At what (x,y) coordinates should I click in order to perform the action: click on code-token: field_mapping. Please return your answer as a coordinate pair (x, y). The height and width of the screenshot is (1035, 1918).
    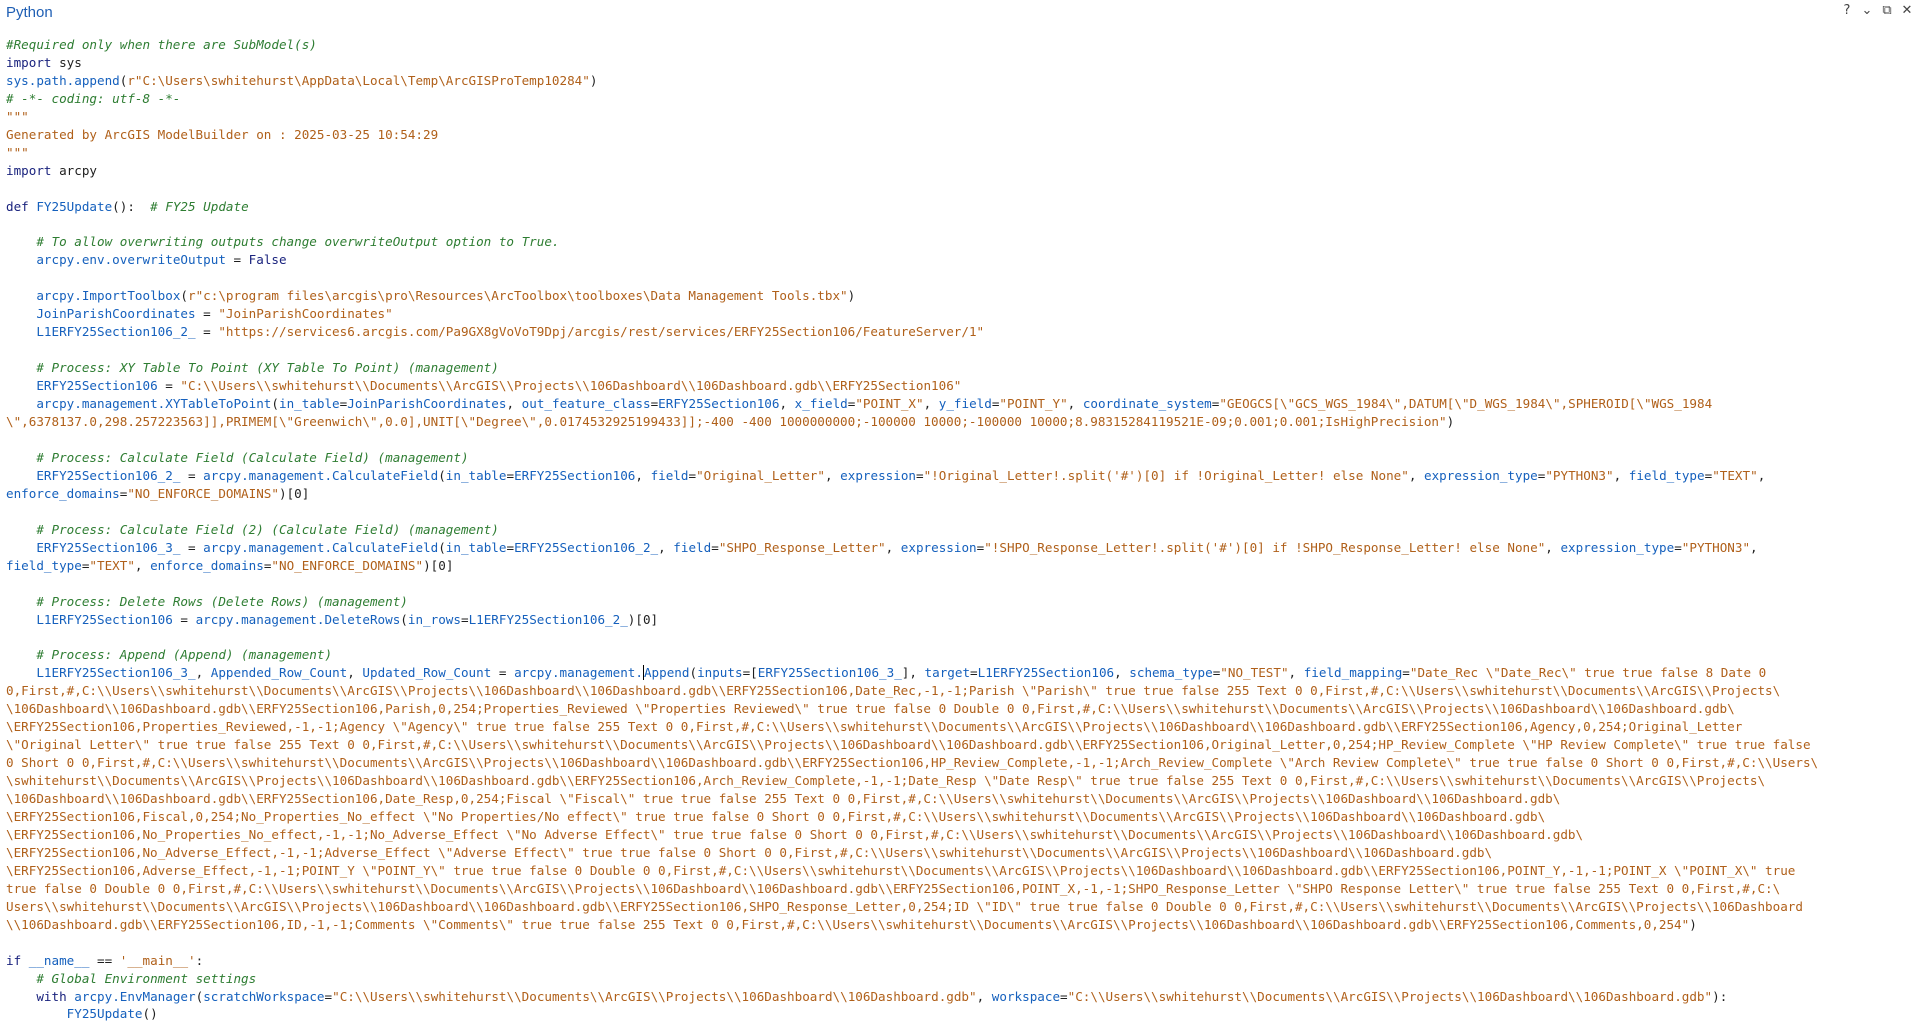
    Looking at the image, I should click on (1353, 673).